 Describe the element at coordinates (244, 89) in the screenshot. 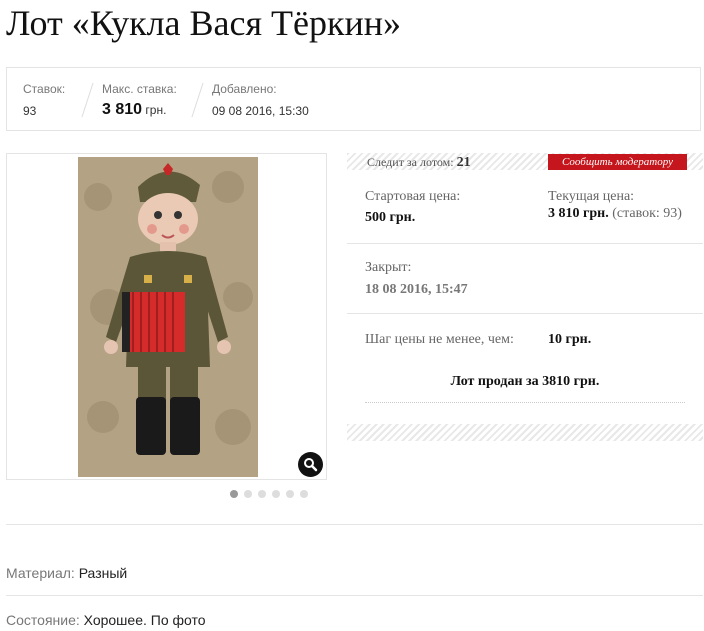

I see `added-label: Добавлено:` at that location.